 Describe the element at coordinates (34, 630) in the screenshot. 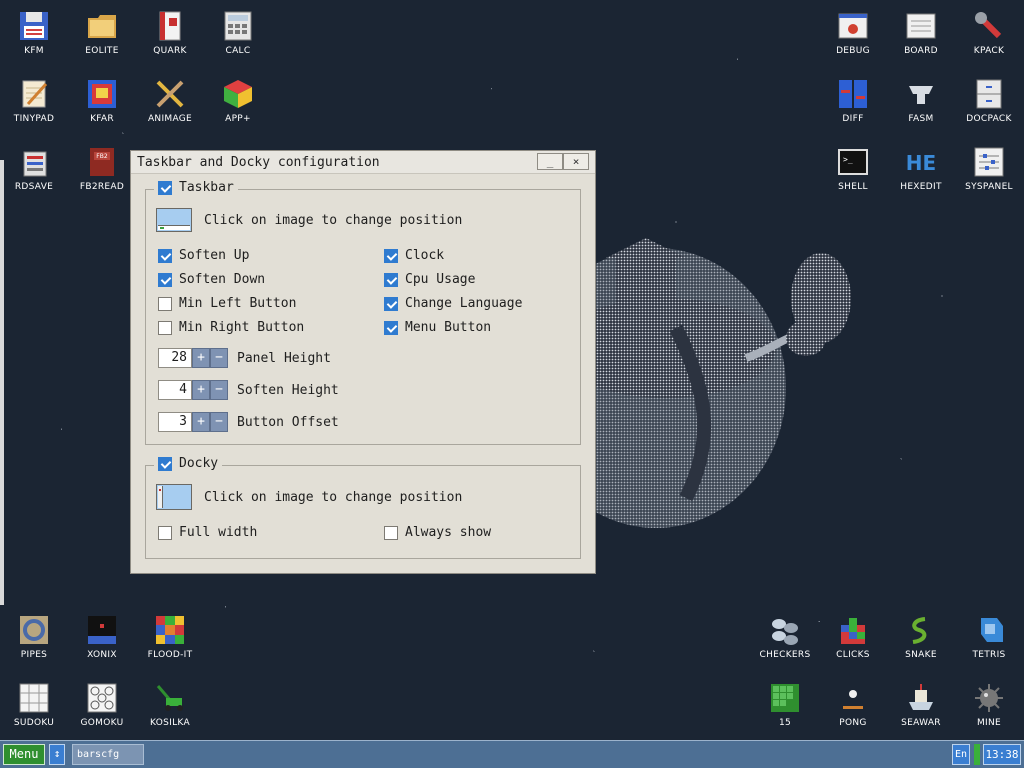

I see `pipes-icon` at that location.